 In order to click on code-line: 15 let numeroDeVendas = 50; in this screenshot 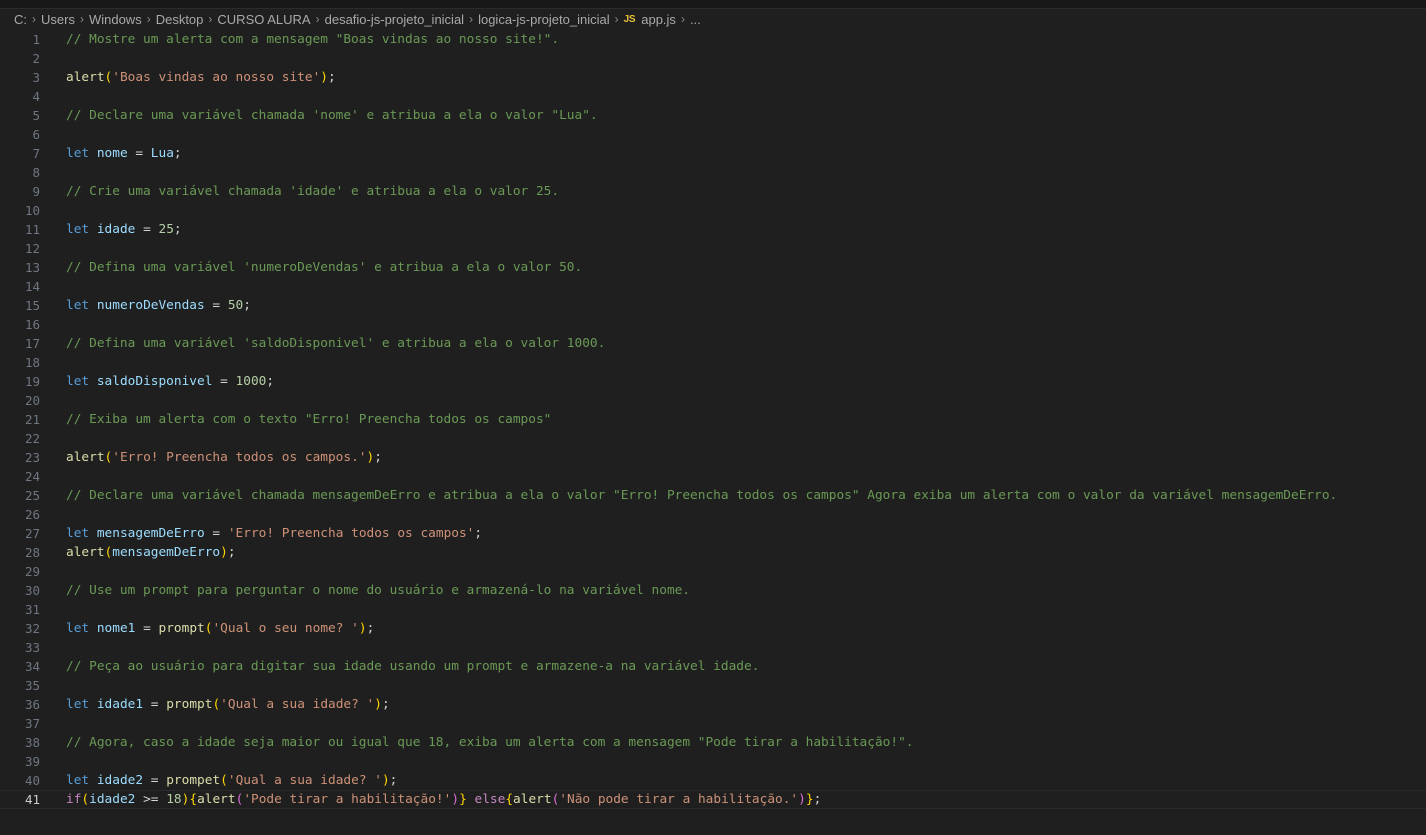, I will do `click(713, 305)`.